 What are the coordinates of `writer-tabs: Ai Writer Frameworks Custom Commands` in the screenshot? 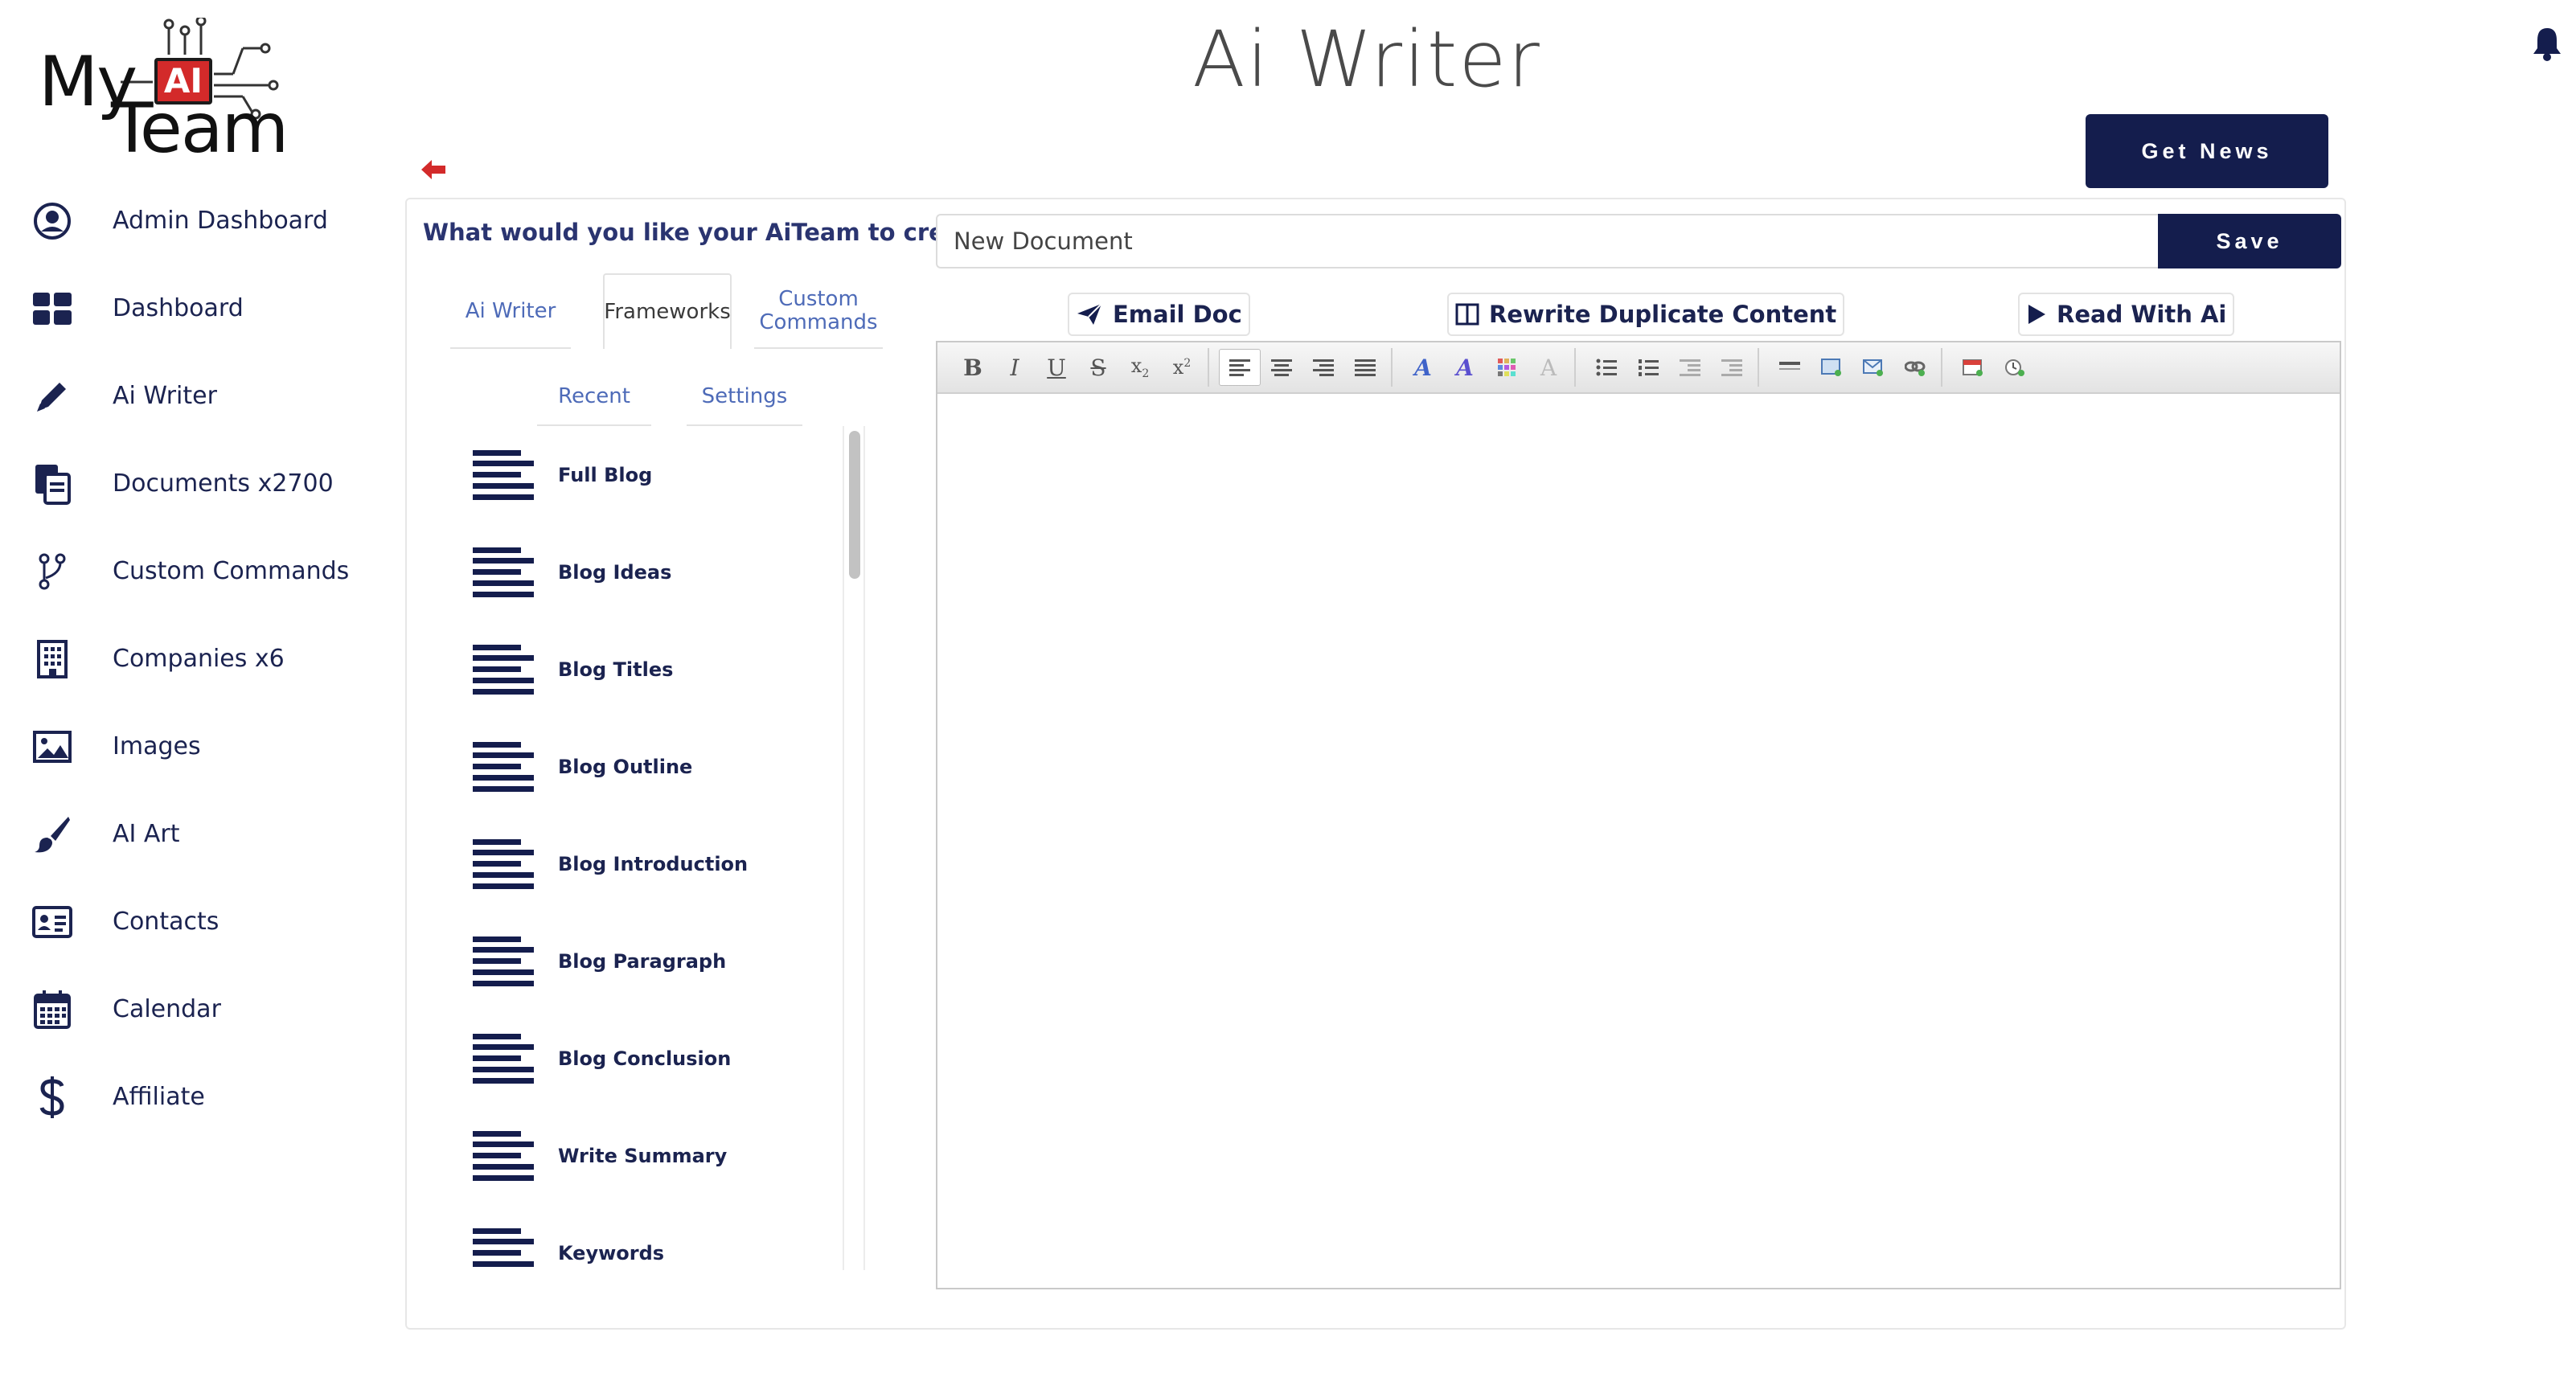 It's located at (667, 311).